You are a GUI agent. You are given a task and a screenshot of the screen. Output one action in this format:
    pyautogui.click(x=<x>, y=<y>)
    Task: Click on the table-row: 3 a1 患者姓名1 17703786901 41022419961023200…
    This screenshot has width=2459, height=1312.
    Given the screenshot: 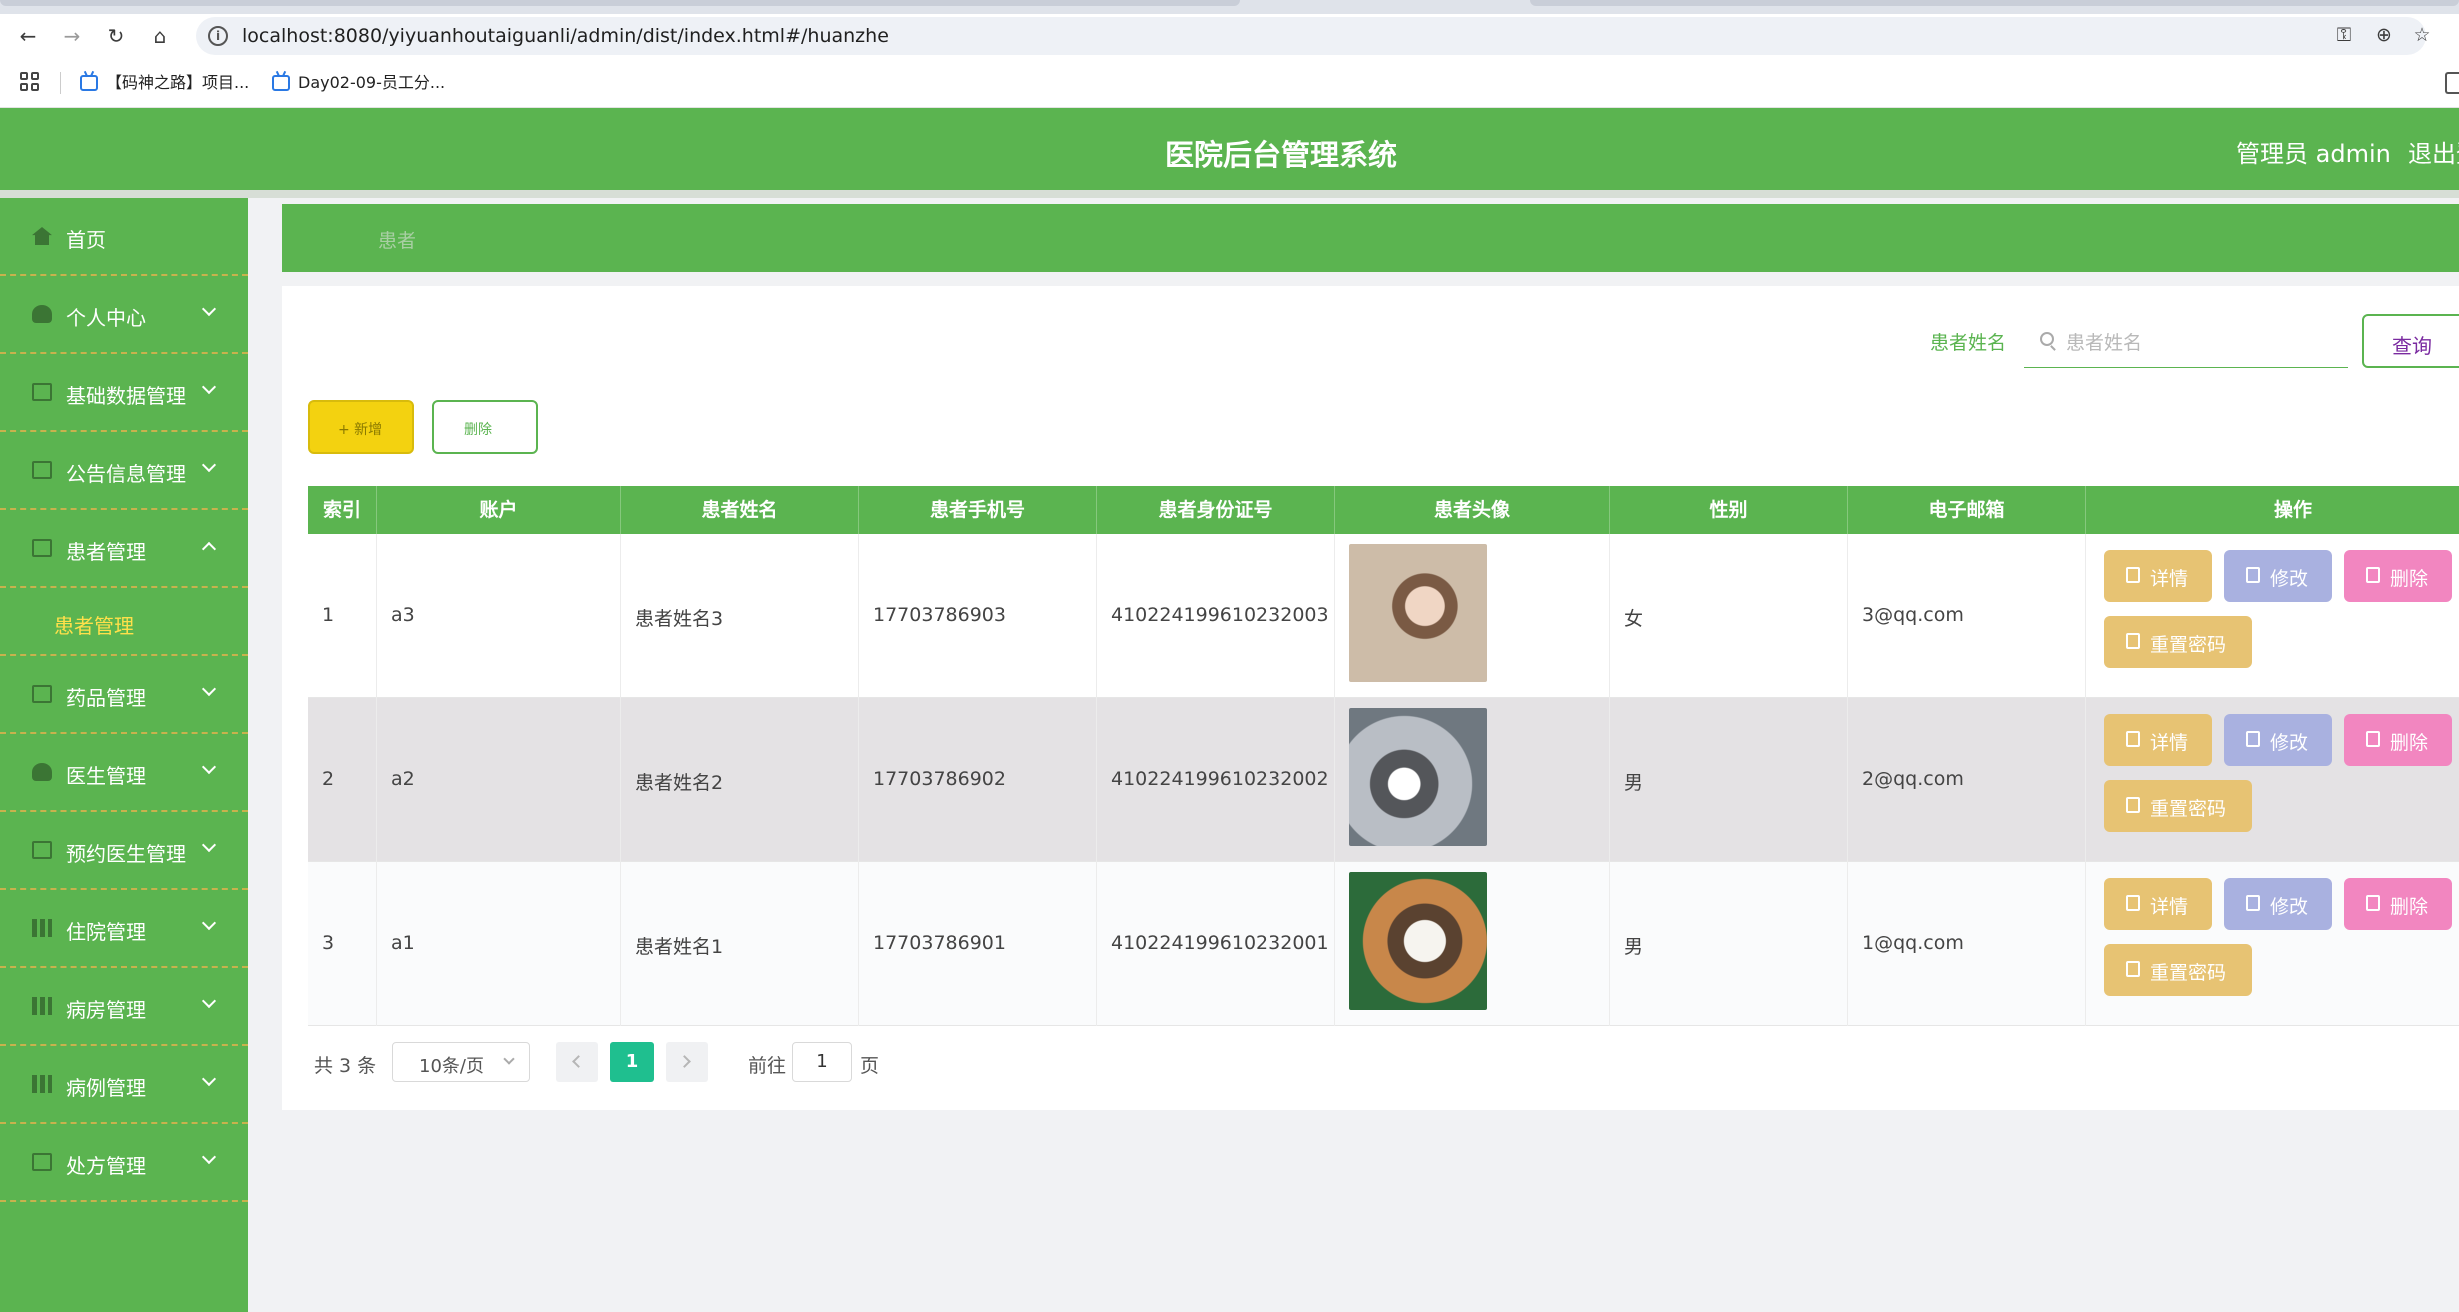 What is the action you would take?
    pyautogui.click(x=1383, y=944)
    